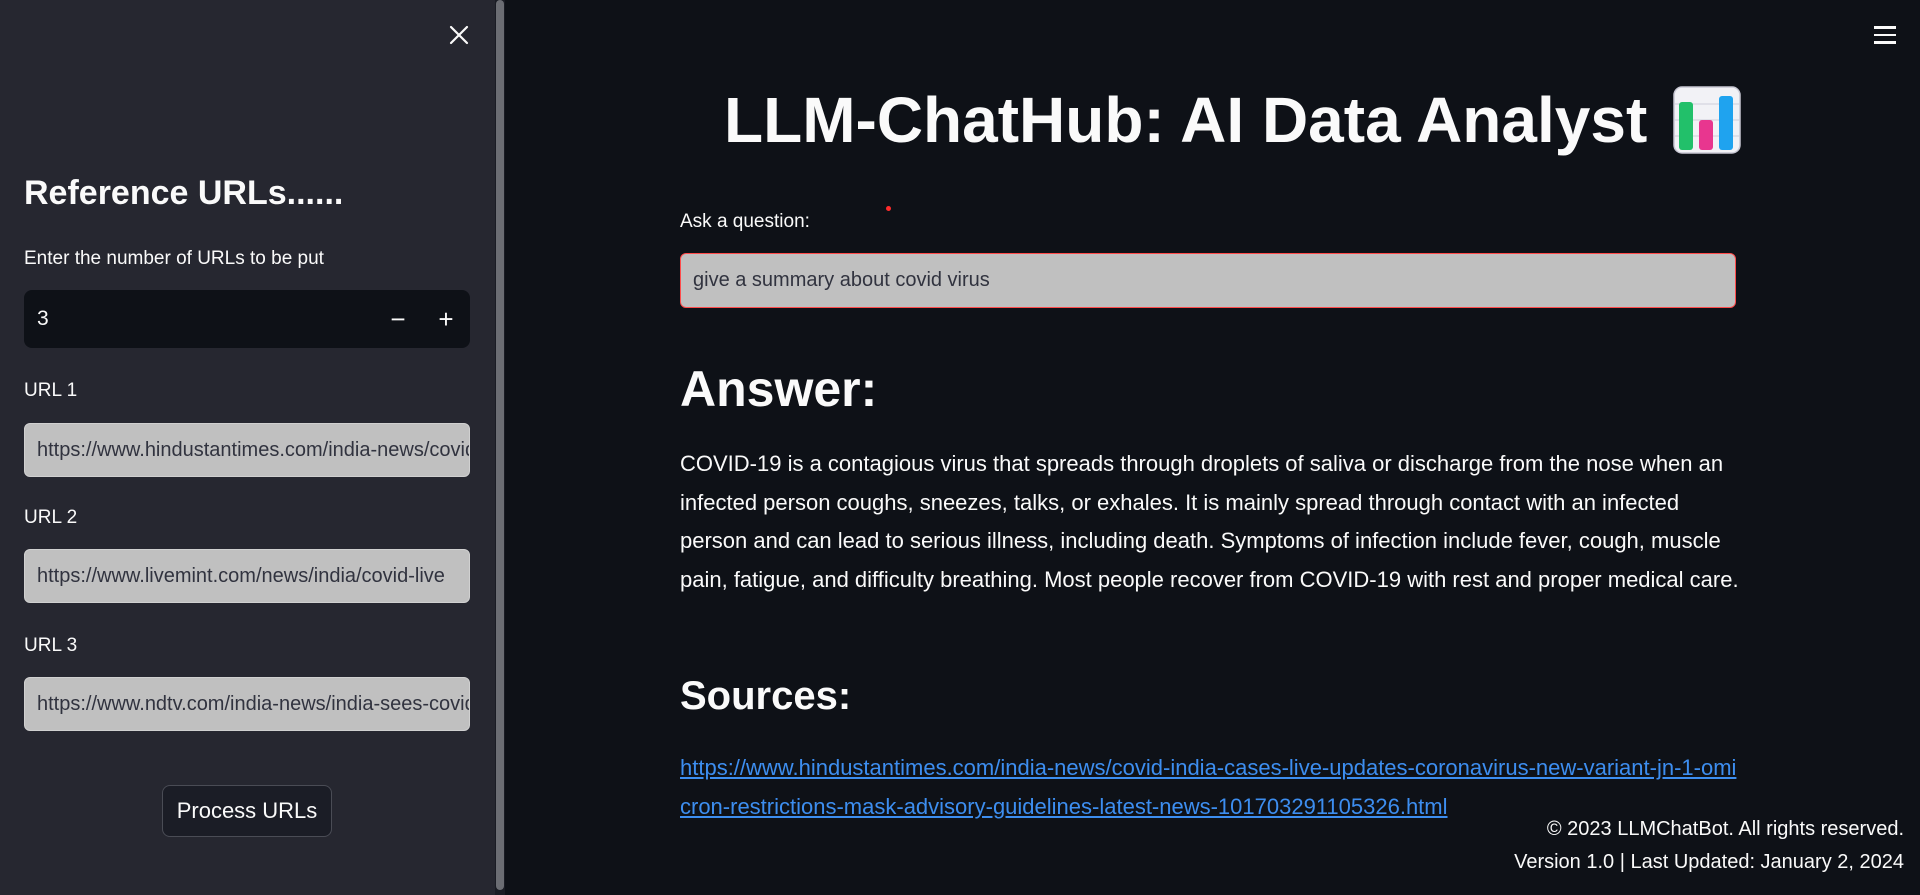 Image resolution: width=1920 pixels, height=895 pixels. Describe the element at coordinates (888, 208) in the screenshot. I see `status-dot` at that location.